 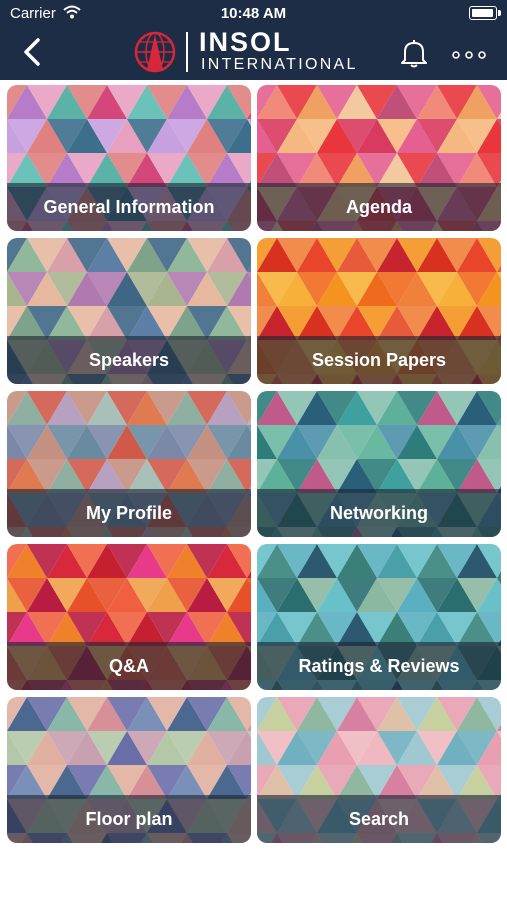 I want to click on menu-tile-agenda: Agenda, so click(x=379, y=158).